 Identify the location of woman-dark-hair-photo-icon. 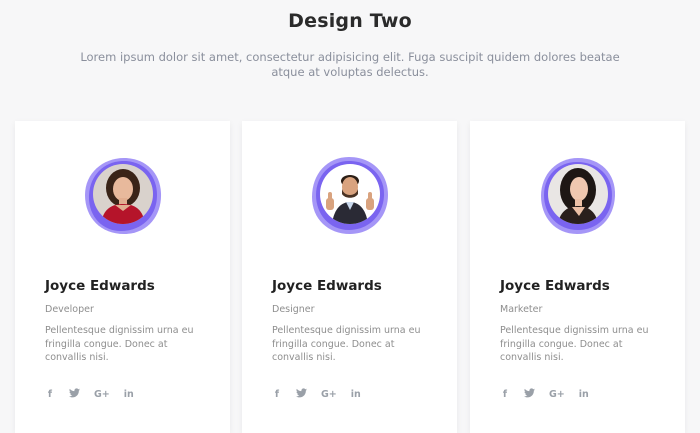
(578, 194).